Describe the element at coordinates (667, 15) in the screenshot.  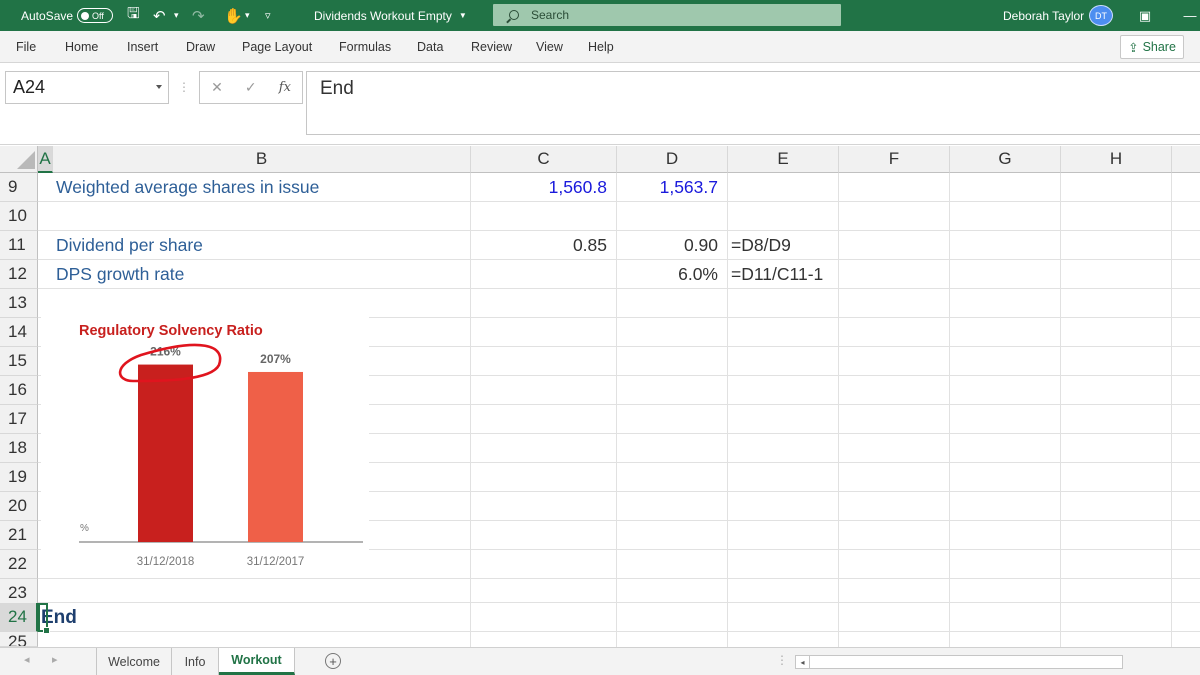
I see `search-input: Search` at that location.